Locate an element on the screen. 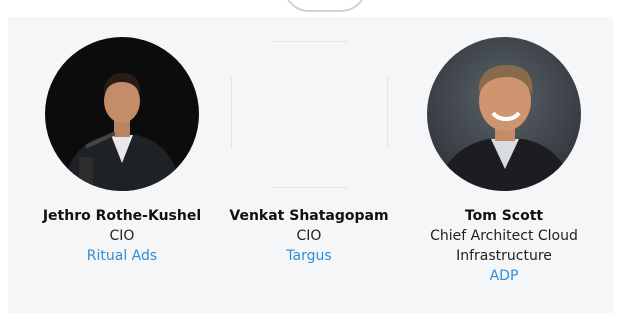  avatar-placeholder is located at coordinates (309, 114).